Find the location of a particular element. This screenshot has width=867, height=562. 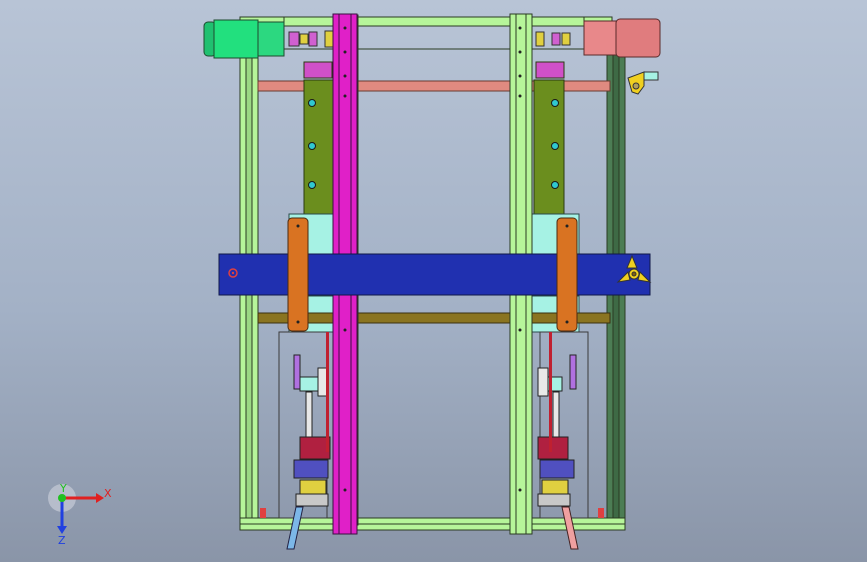

axis-triad: X Y Z is located at coordinates (80, 514).